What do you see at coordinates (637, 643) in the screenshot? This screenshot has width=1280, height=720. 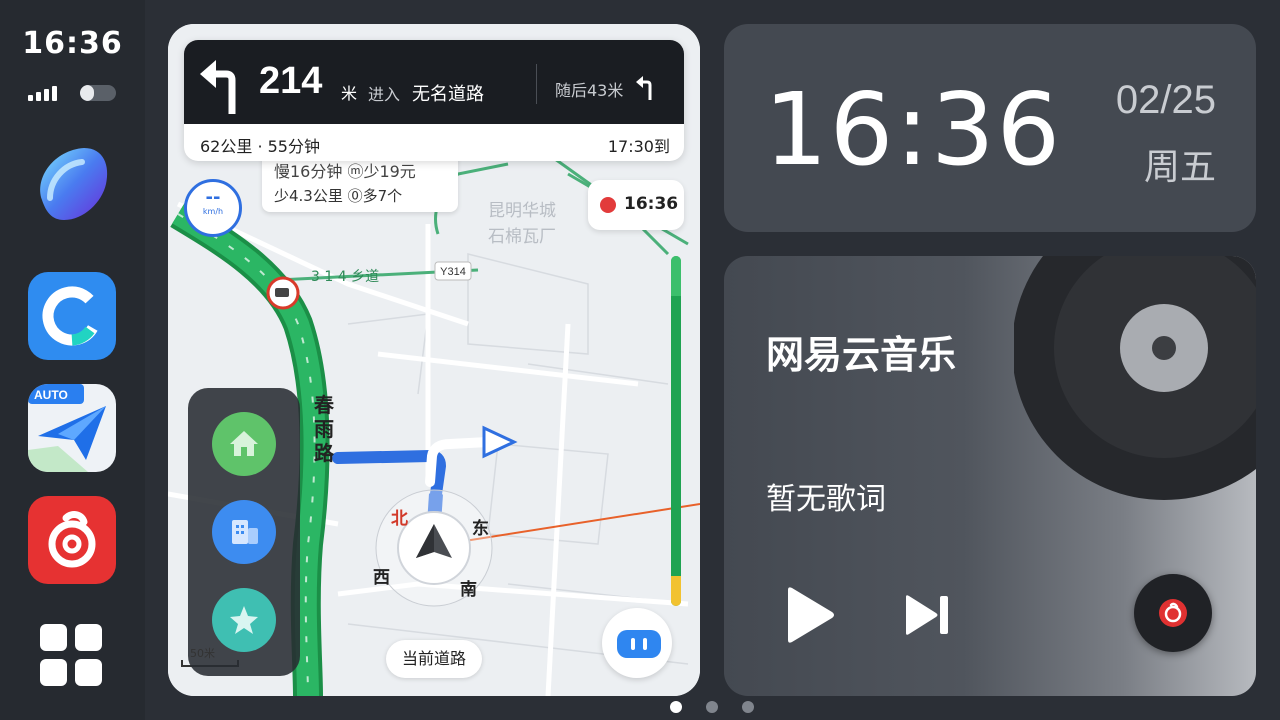 I see `voice-assistant-button` at bounding box center [637, 643].